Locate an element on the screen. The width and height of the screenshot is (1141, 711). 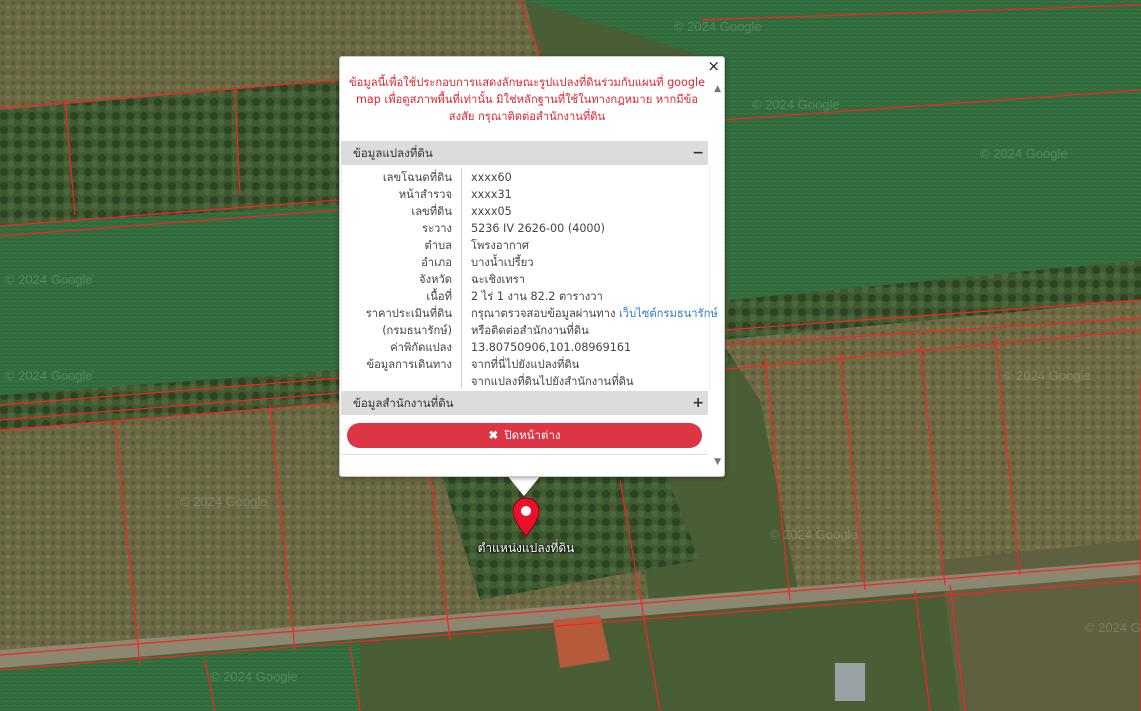
collapse-icon: − is located at coordinates (698, 153).